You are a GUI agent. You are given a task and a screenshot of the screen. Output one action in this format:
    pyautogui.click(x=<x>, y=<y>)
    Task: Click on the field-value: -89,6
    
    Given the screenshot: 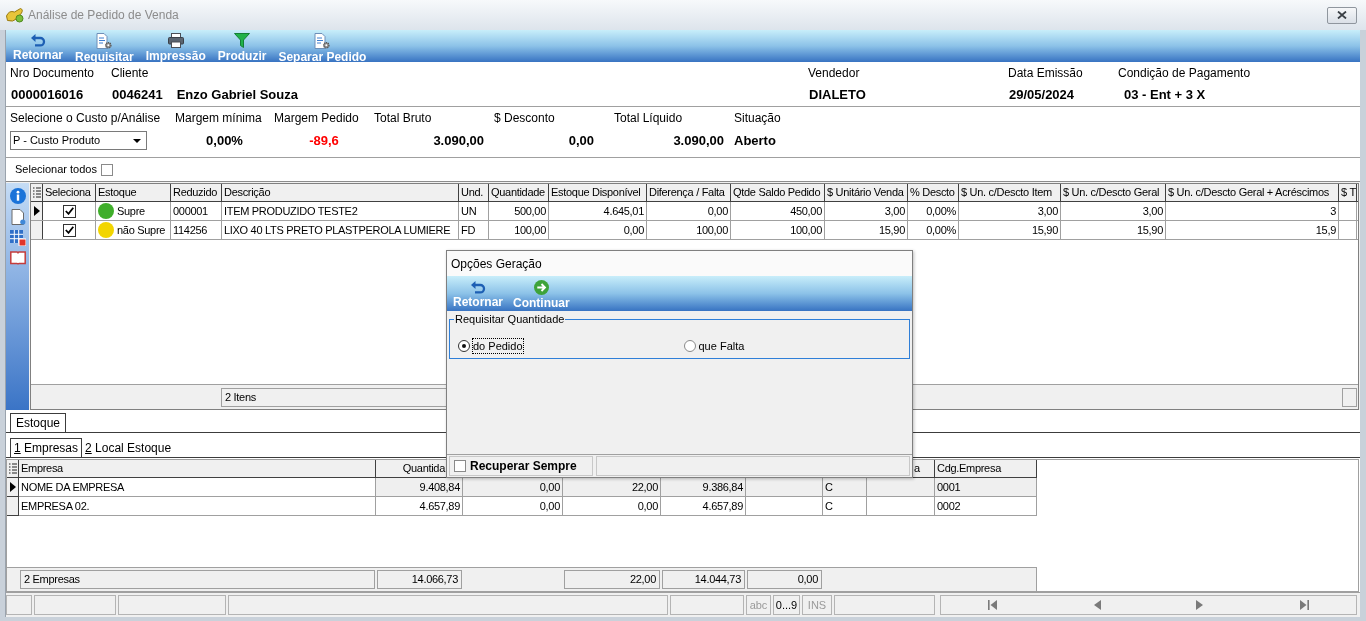 What is the action you would take?
    pyautogui.click(x=324, y=140)
    